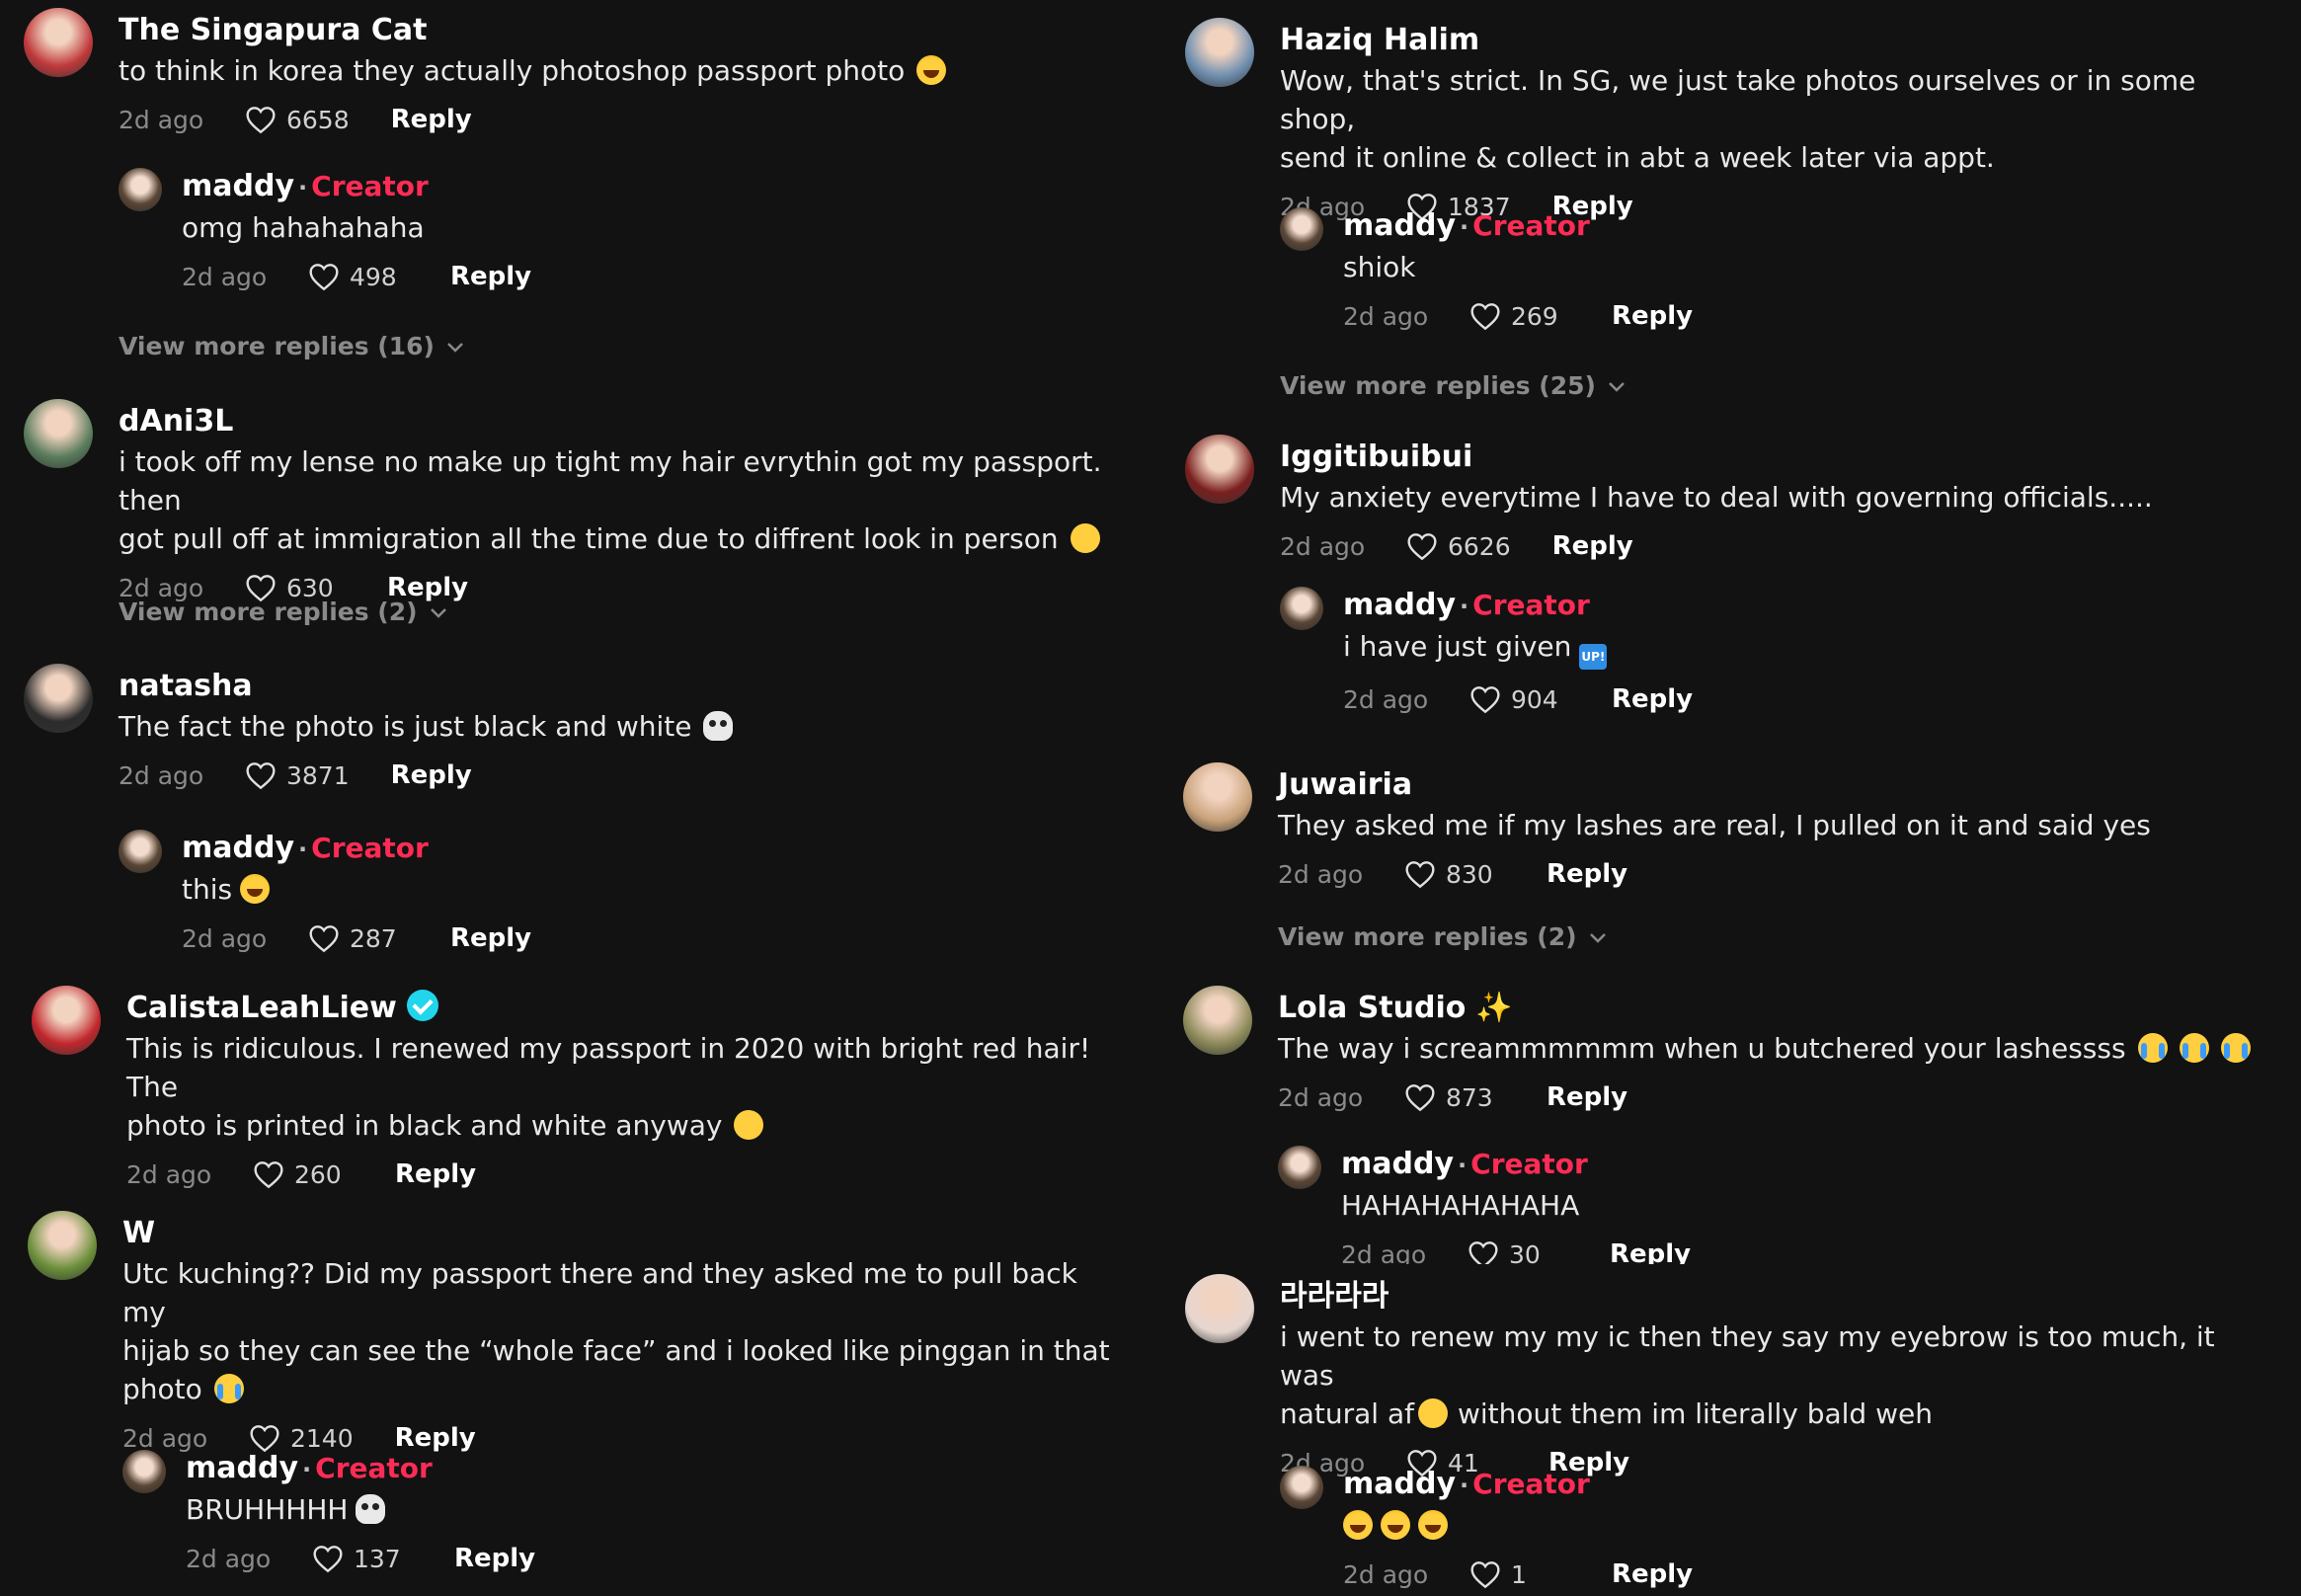 The width and height of the screenshot is (2301, 1596). Describe the element at coordinates (138, 1233) in the screenshot. I see `username-text: W` at that location.